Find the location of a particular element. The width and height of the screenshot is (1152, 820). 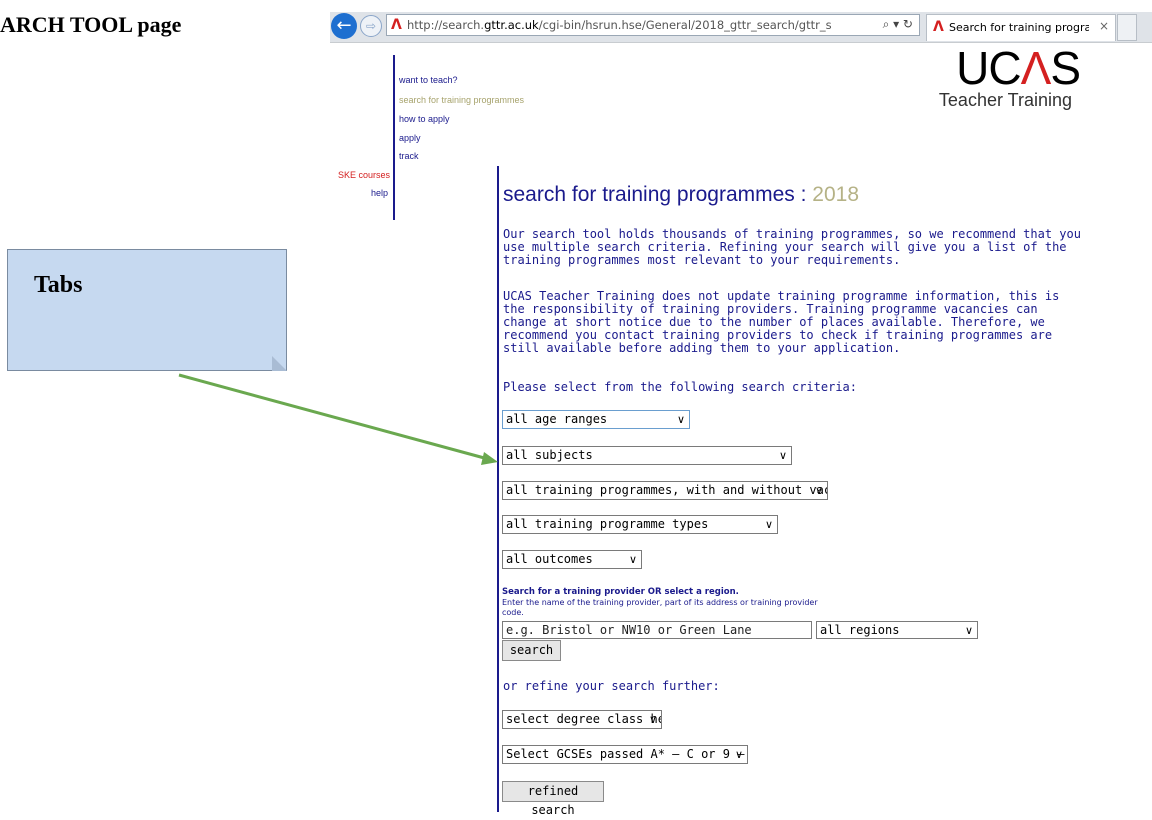

arrow-line is located at coordinates (333, 417).